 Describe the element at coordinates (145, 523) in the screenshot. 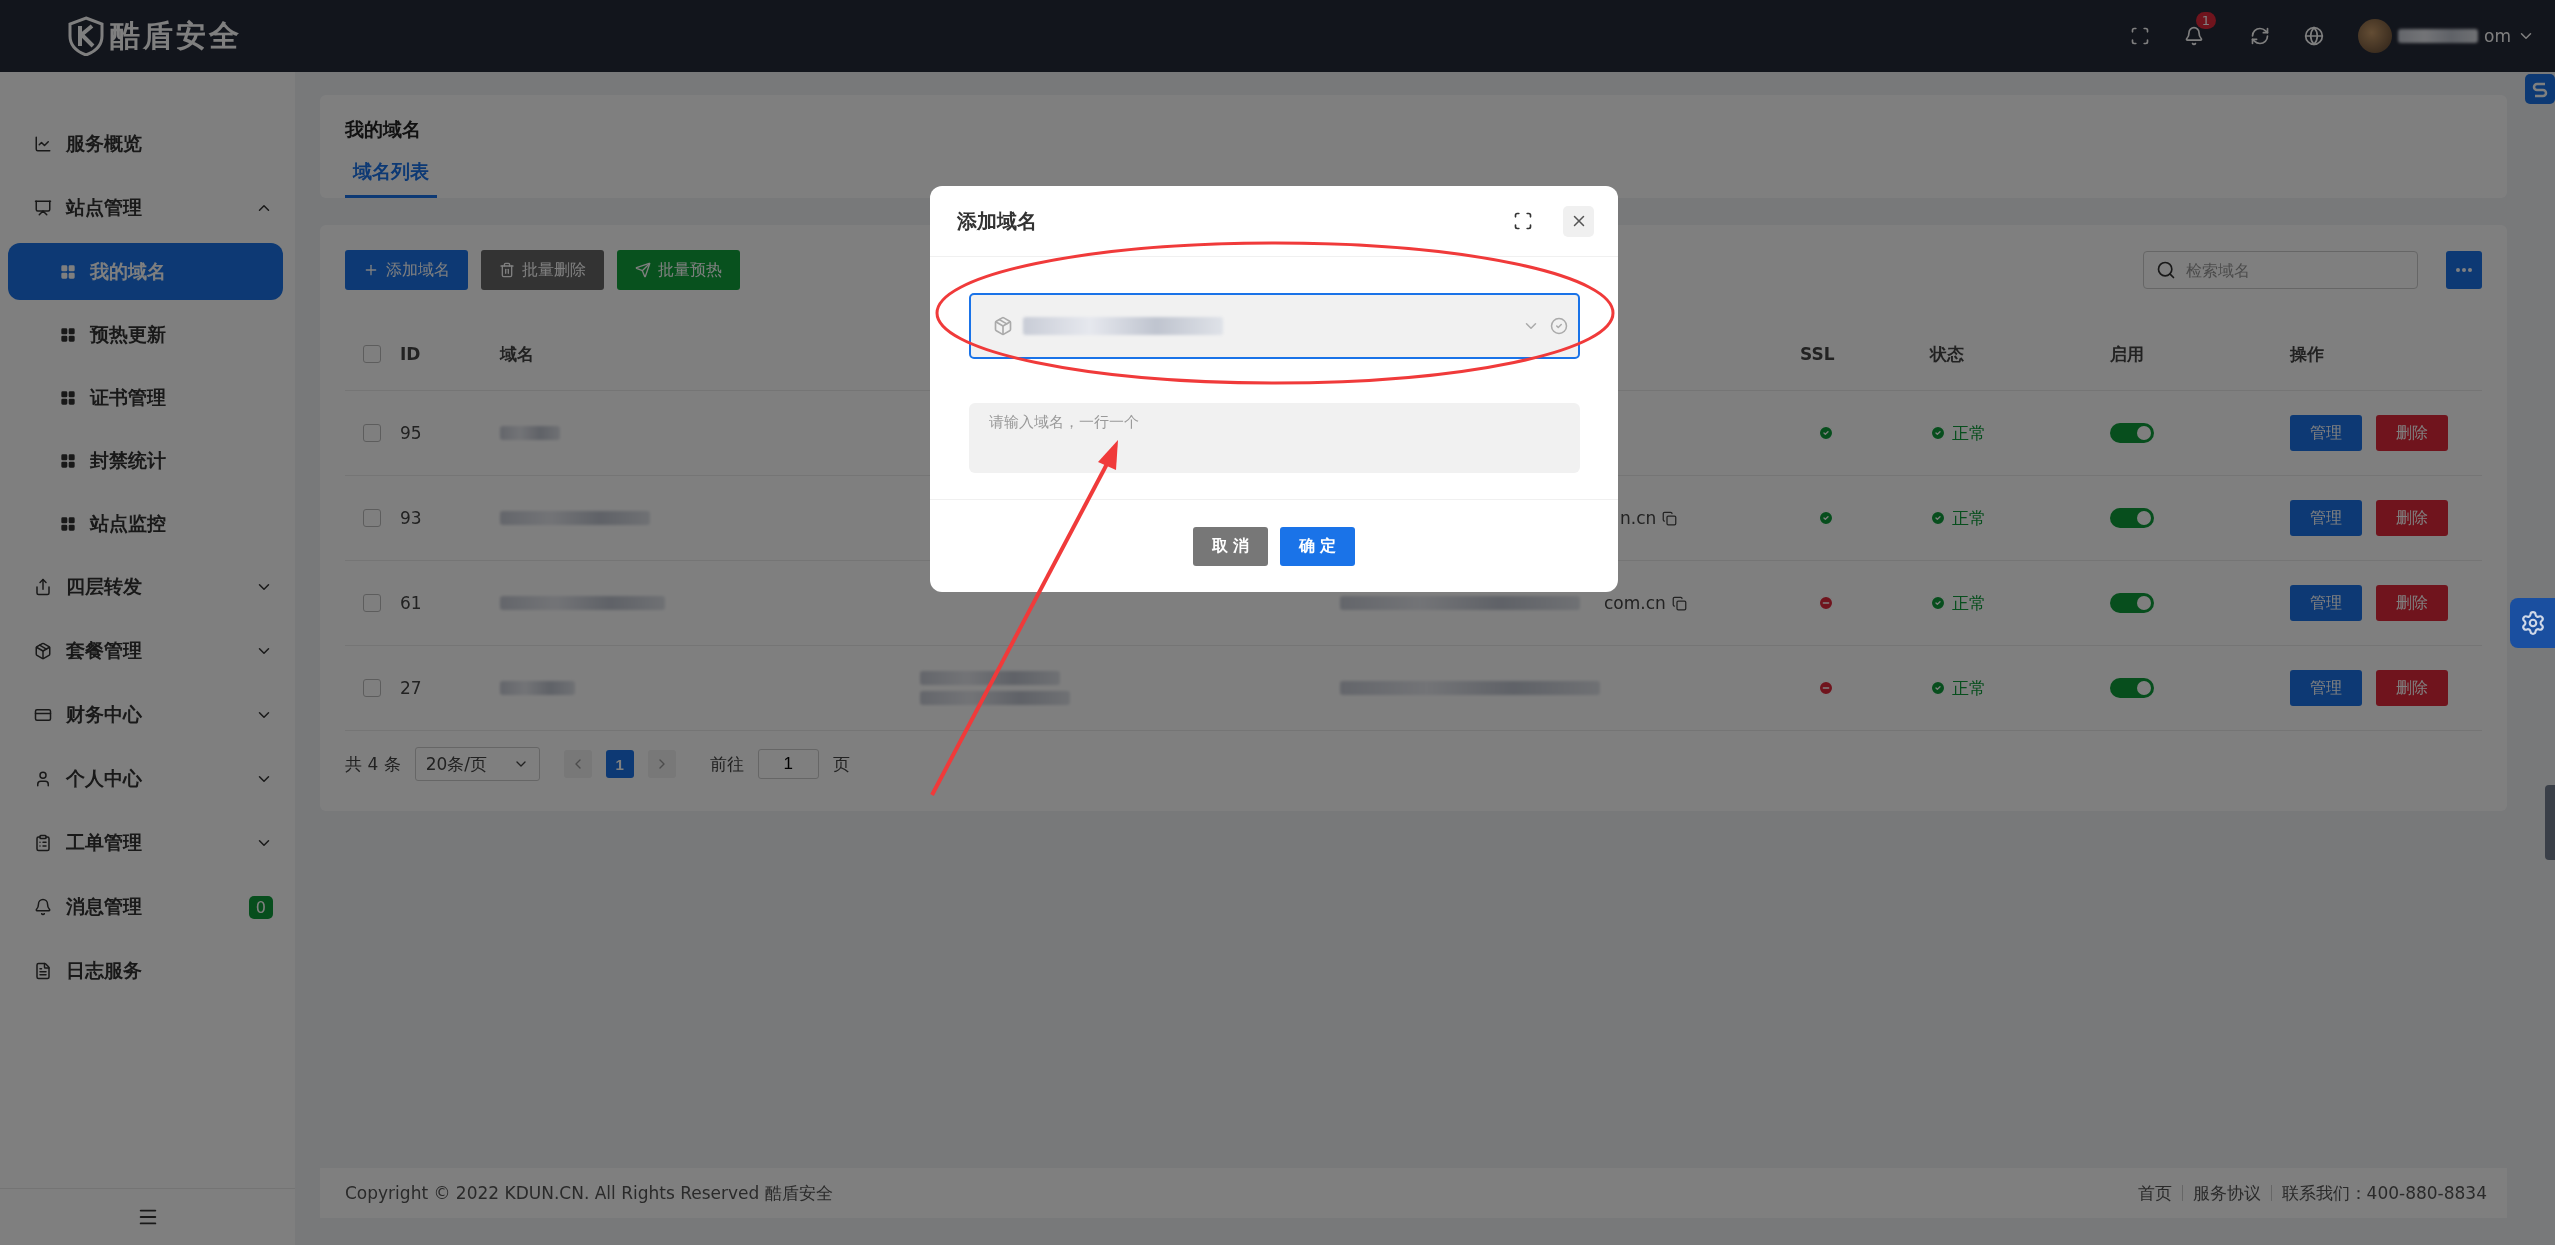

I see `sidebar-subitem: 站点监控` at that location.